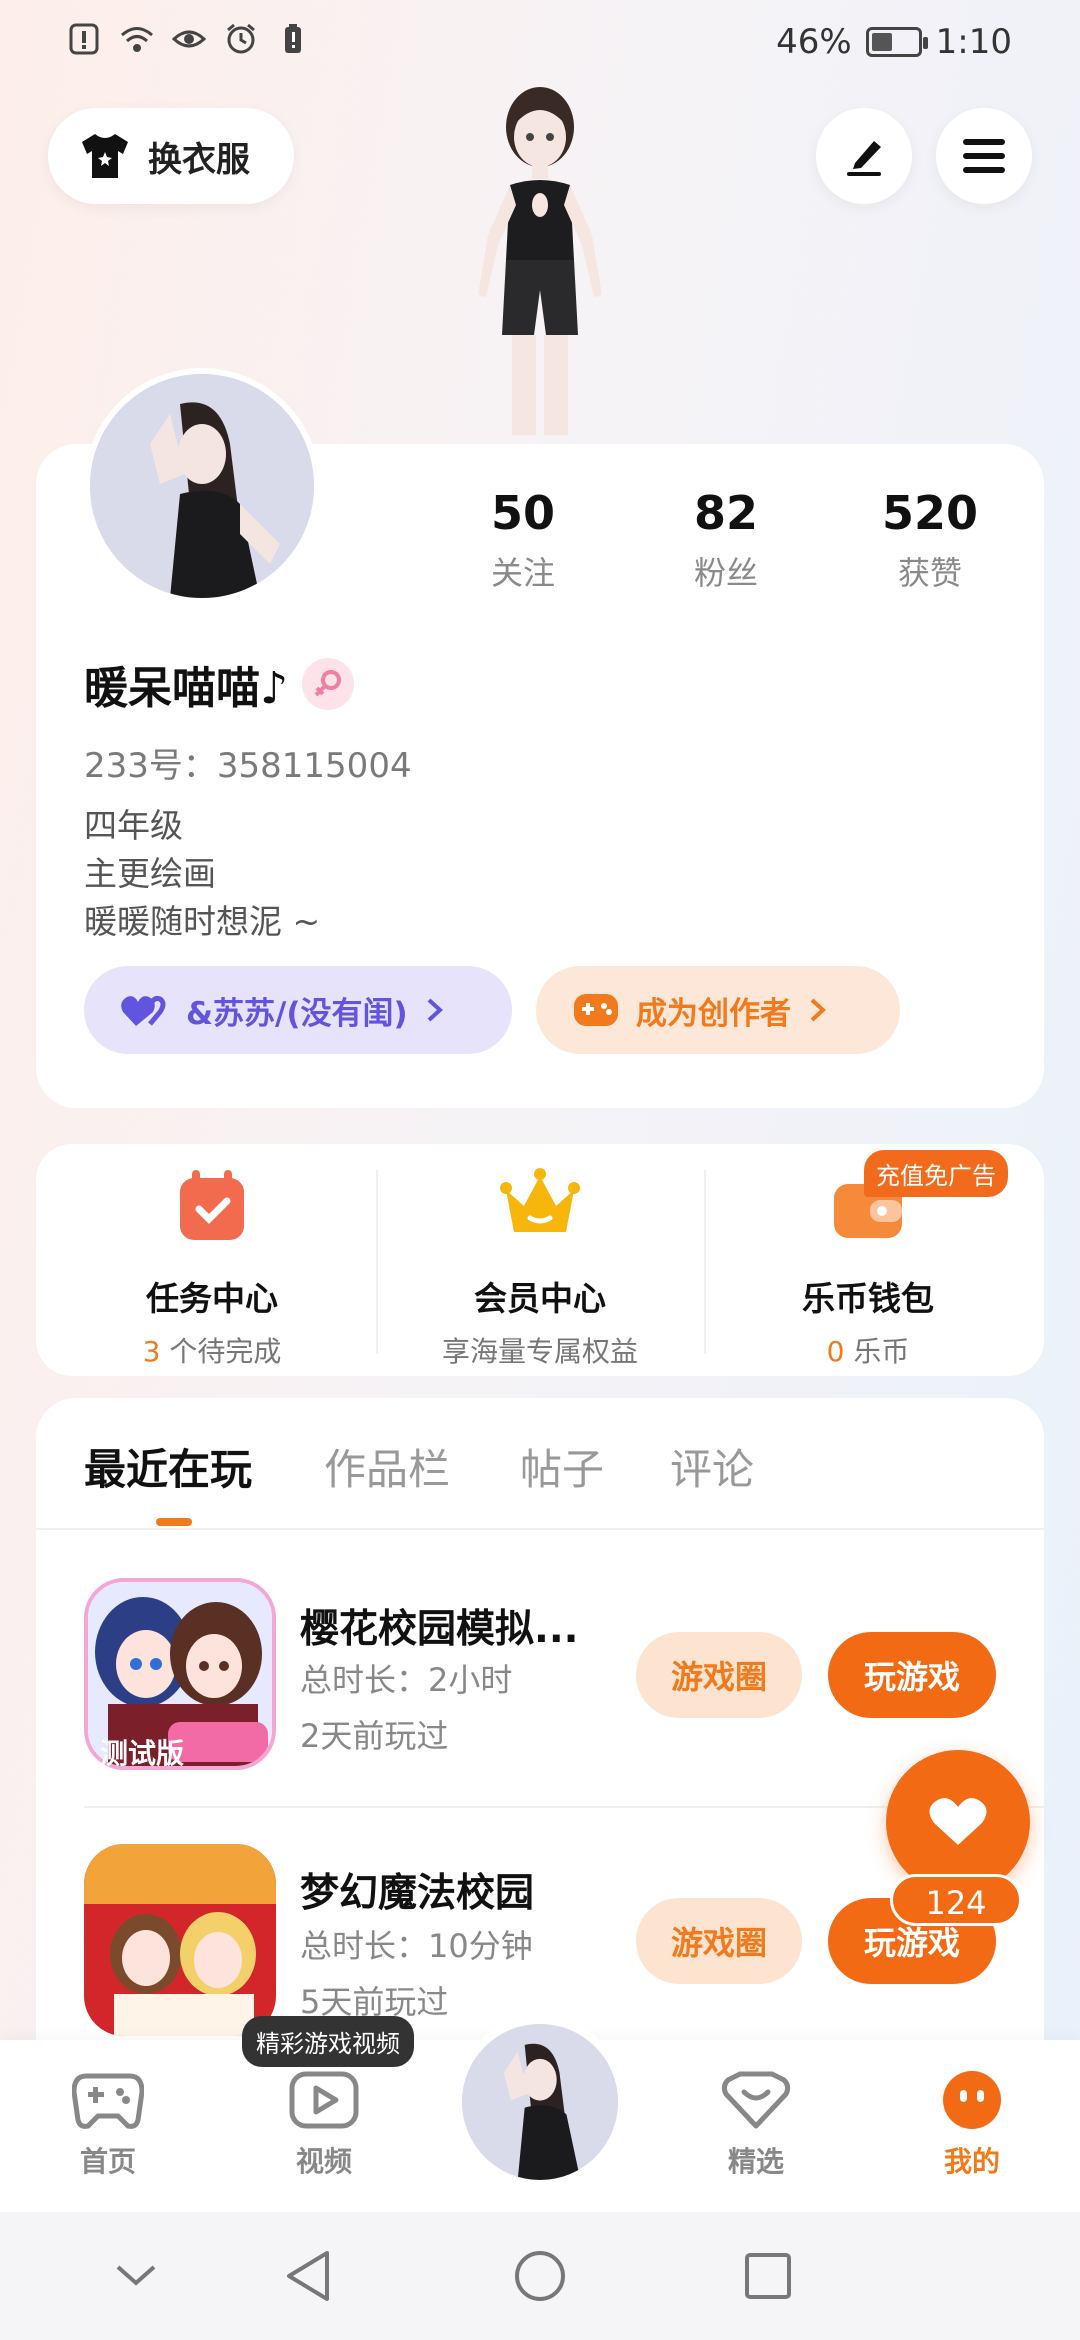  I want to click on tab-indicator, so click(174, 1522).